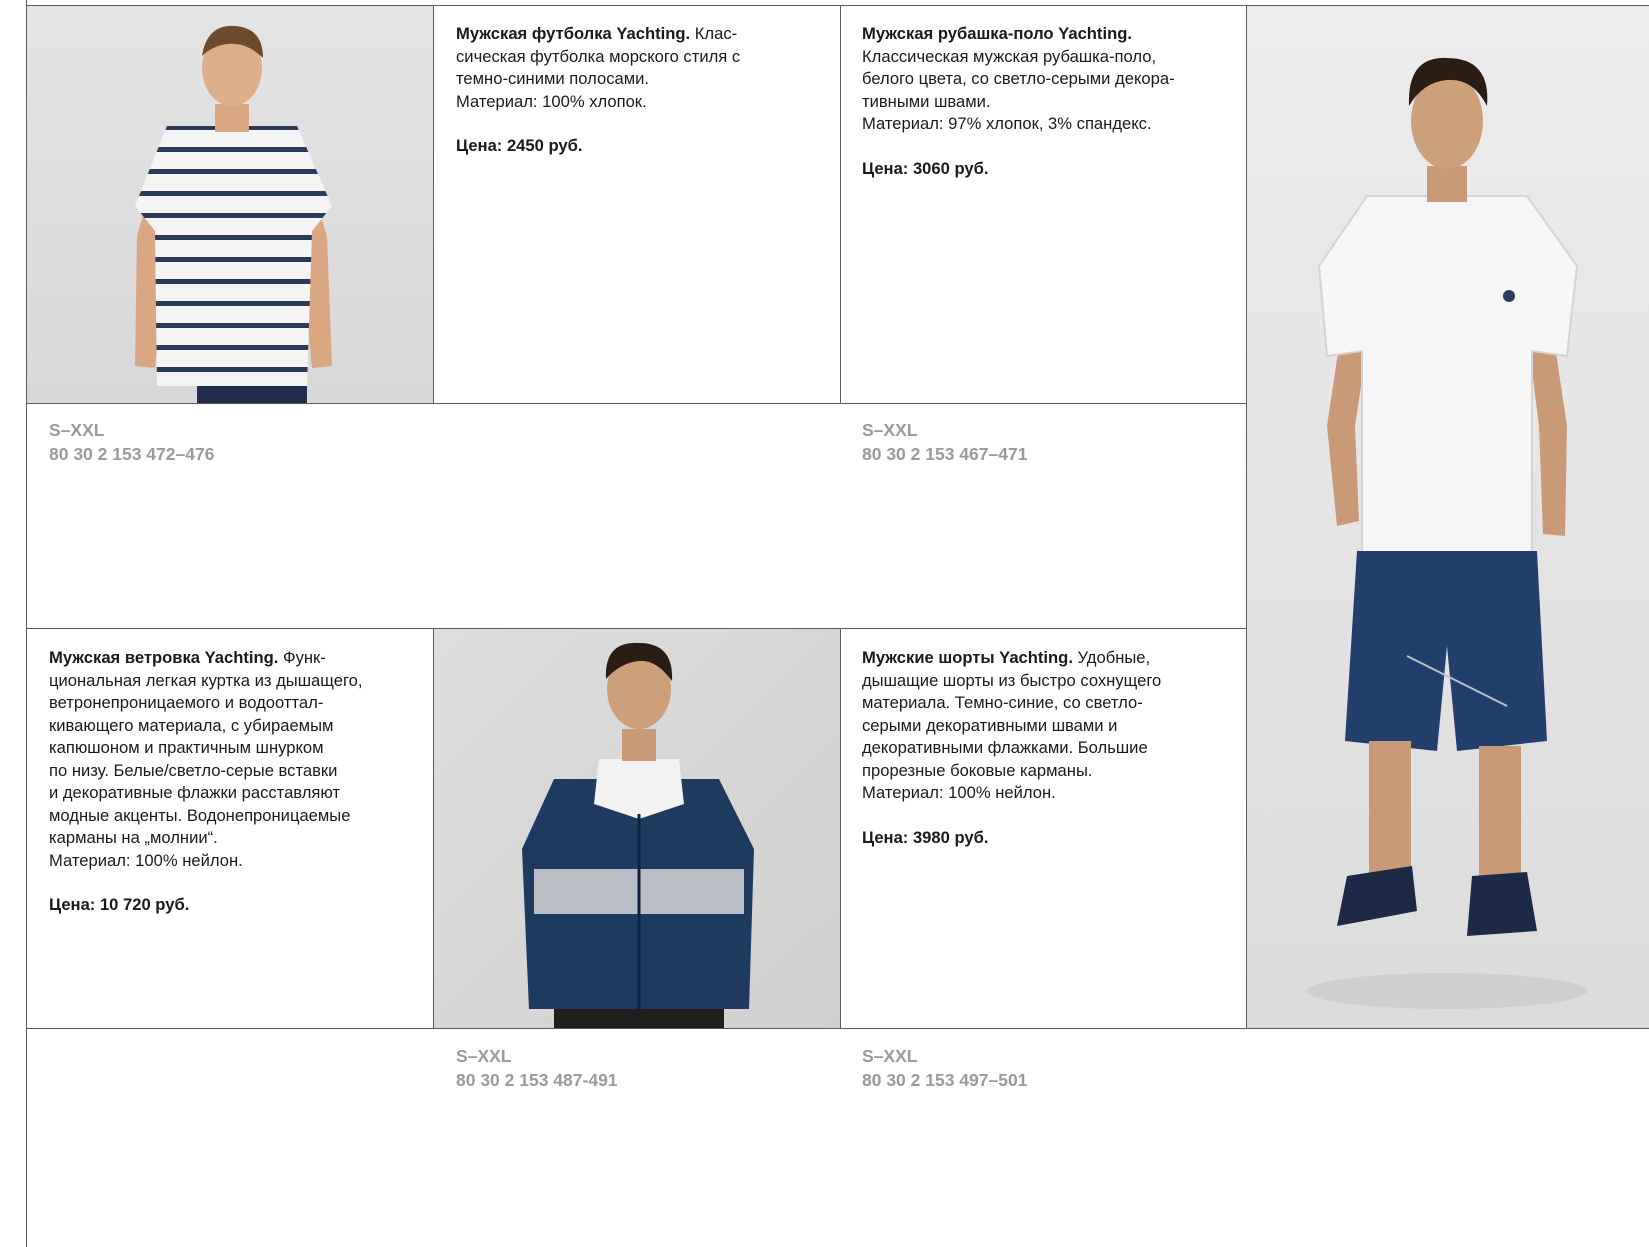 Image resolution: width=1649 pixels, height=1247 pixels. What do you see at coordinates (573, 33) in the screenshot?
I see `tshirt-title: Мужская футболка Yachting.` at bounding box center [573, 33].